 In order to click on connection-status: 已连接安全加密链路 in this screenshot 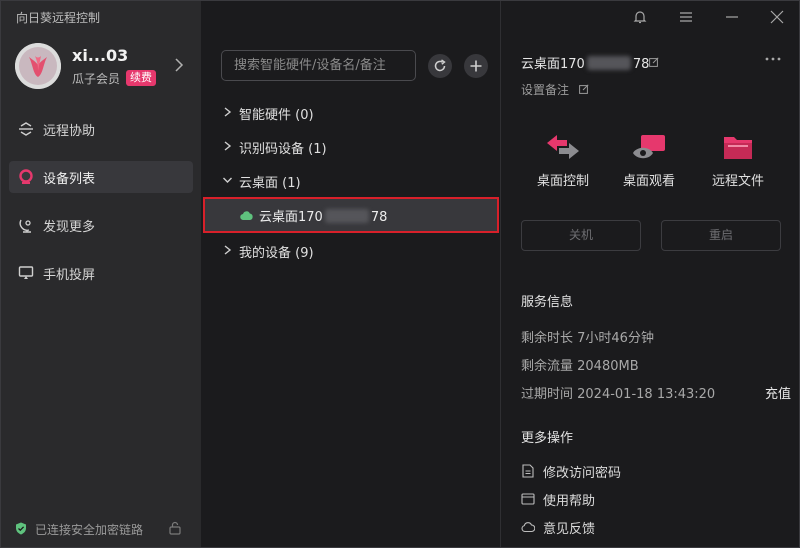, I will do `click(105, 529)`.